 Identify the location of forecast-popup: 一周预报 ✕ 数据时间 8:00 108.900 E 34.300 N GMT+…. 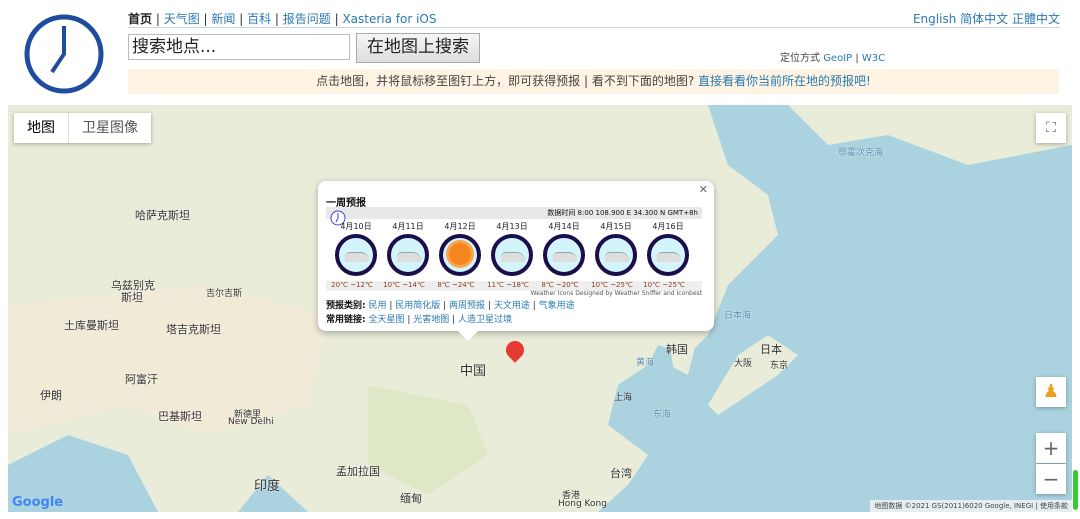
(516, 261).